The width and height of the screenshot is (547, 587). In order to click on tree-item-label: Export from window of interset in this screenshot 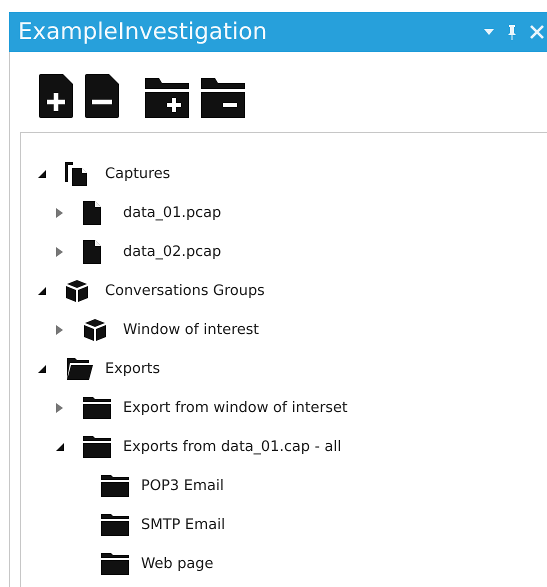, I will do `click(235, 408)`.